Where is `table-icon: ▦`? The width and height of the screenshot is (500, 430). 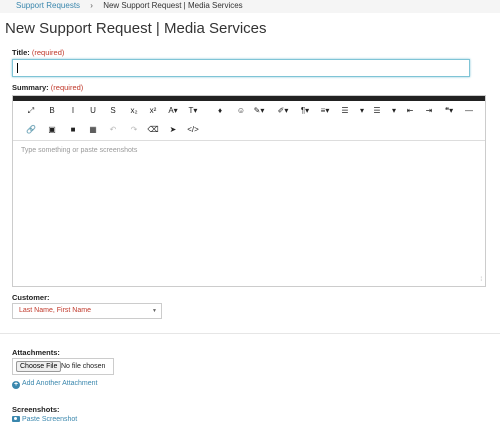
table-icon: ▦ is located at coordinates (93, 130).